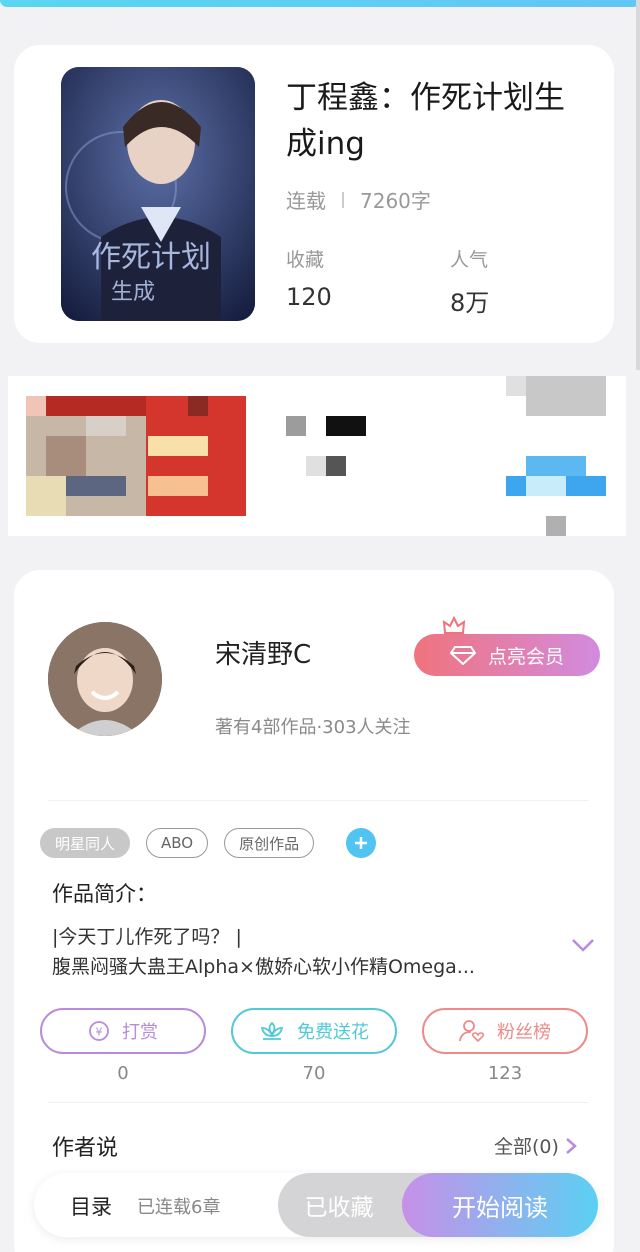  What do you see at coordinates (306, 201) in the screenshot?
I see `serial-status: 连载` at bounding box center [306, 201].